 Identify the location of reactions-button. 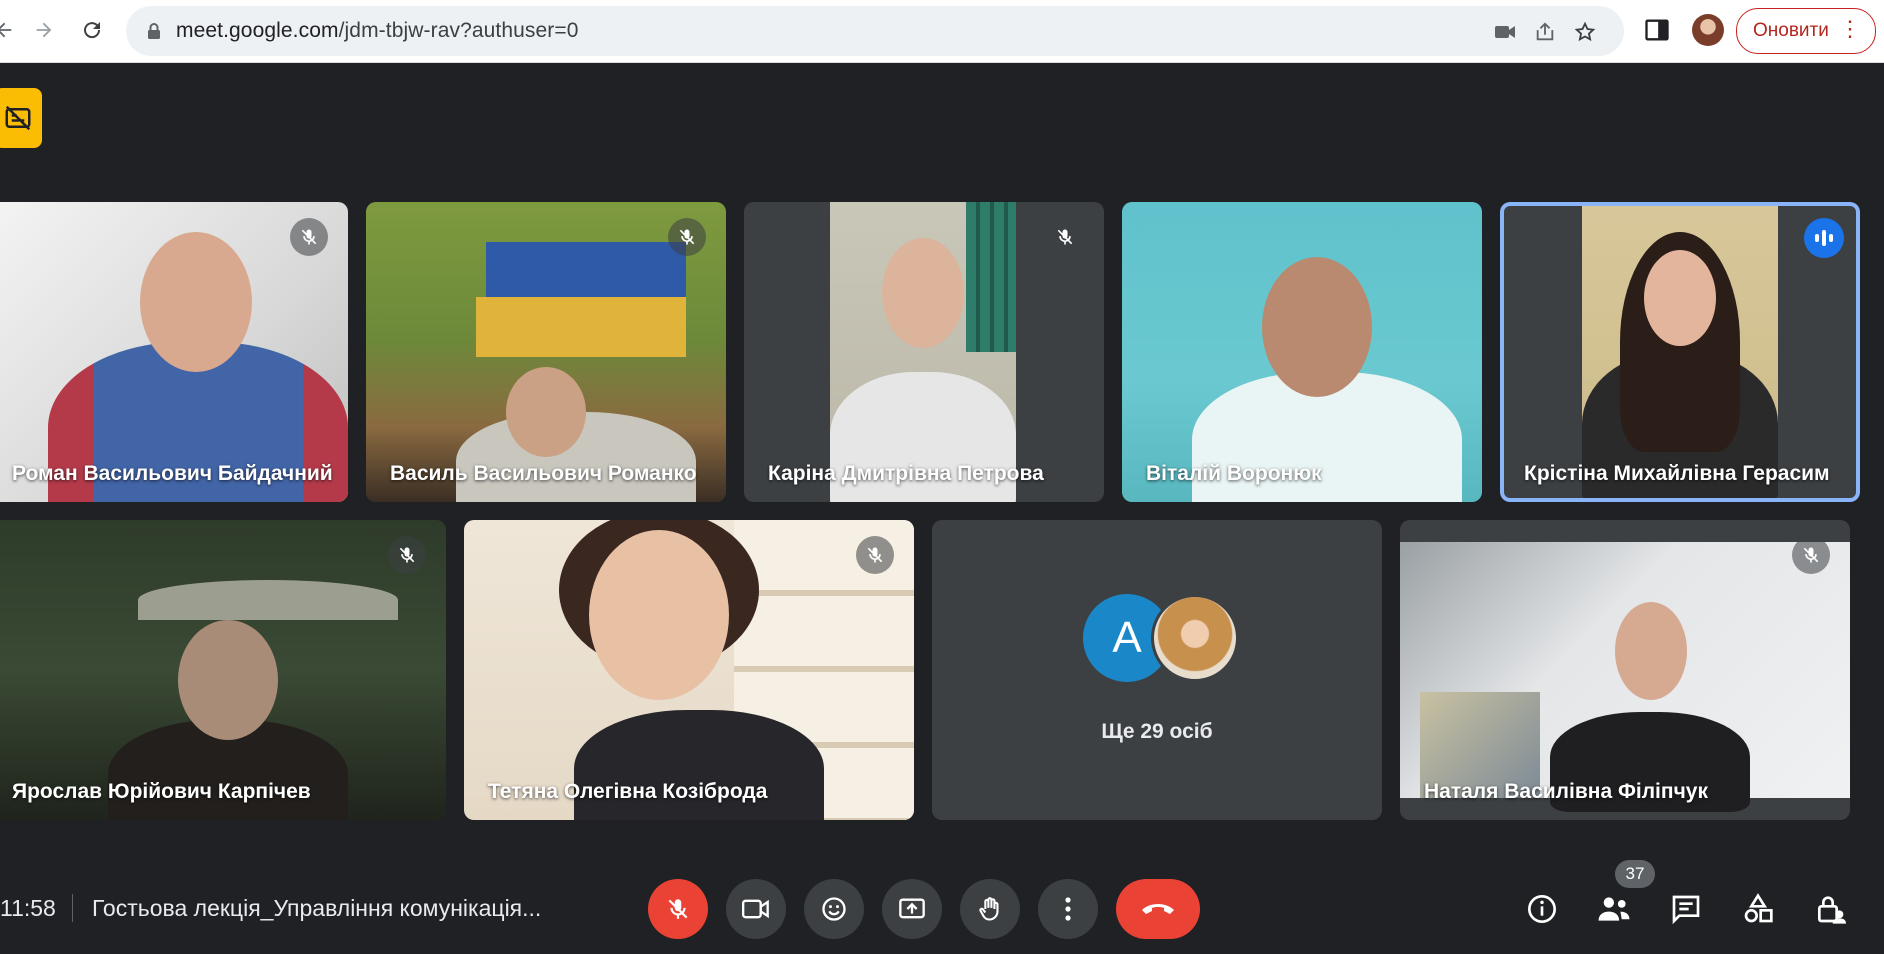
(834, 909).